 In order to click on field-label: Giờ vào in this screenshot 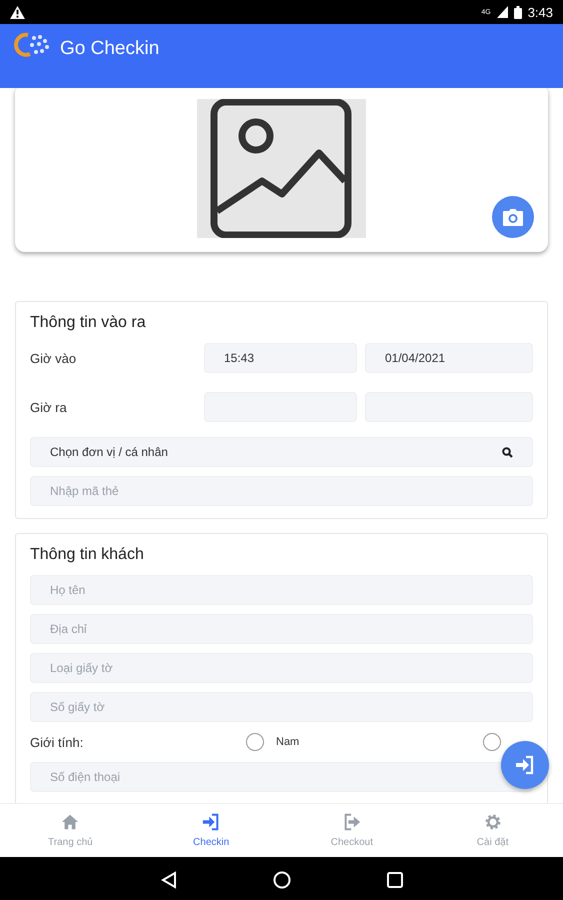, I will do `click(54, 358)`.